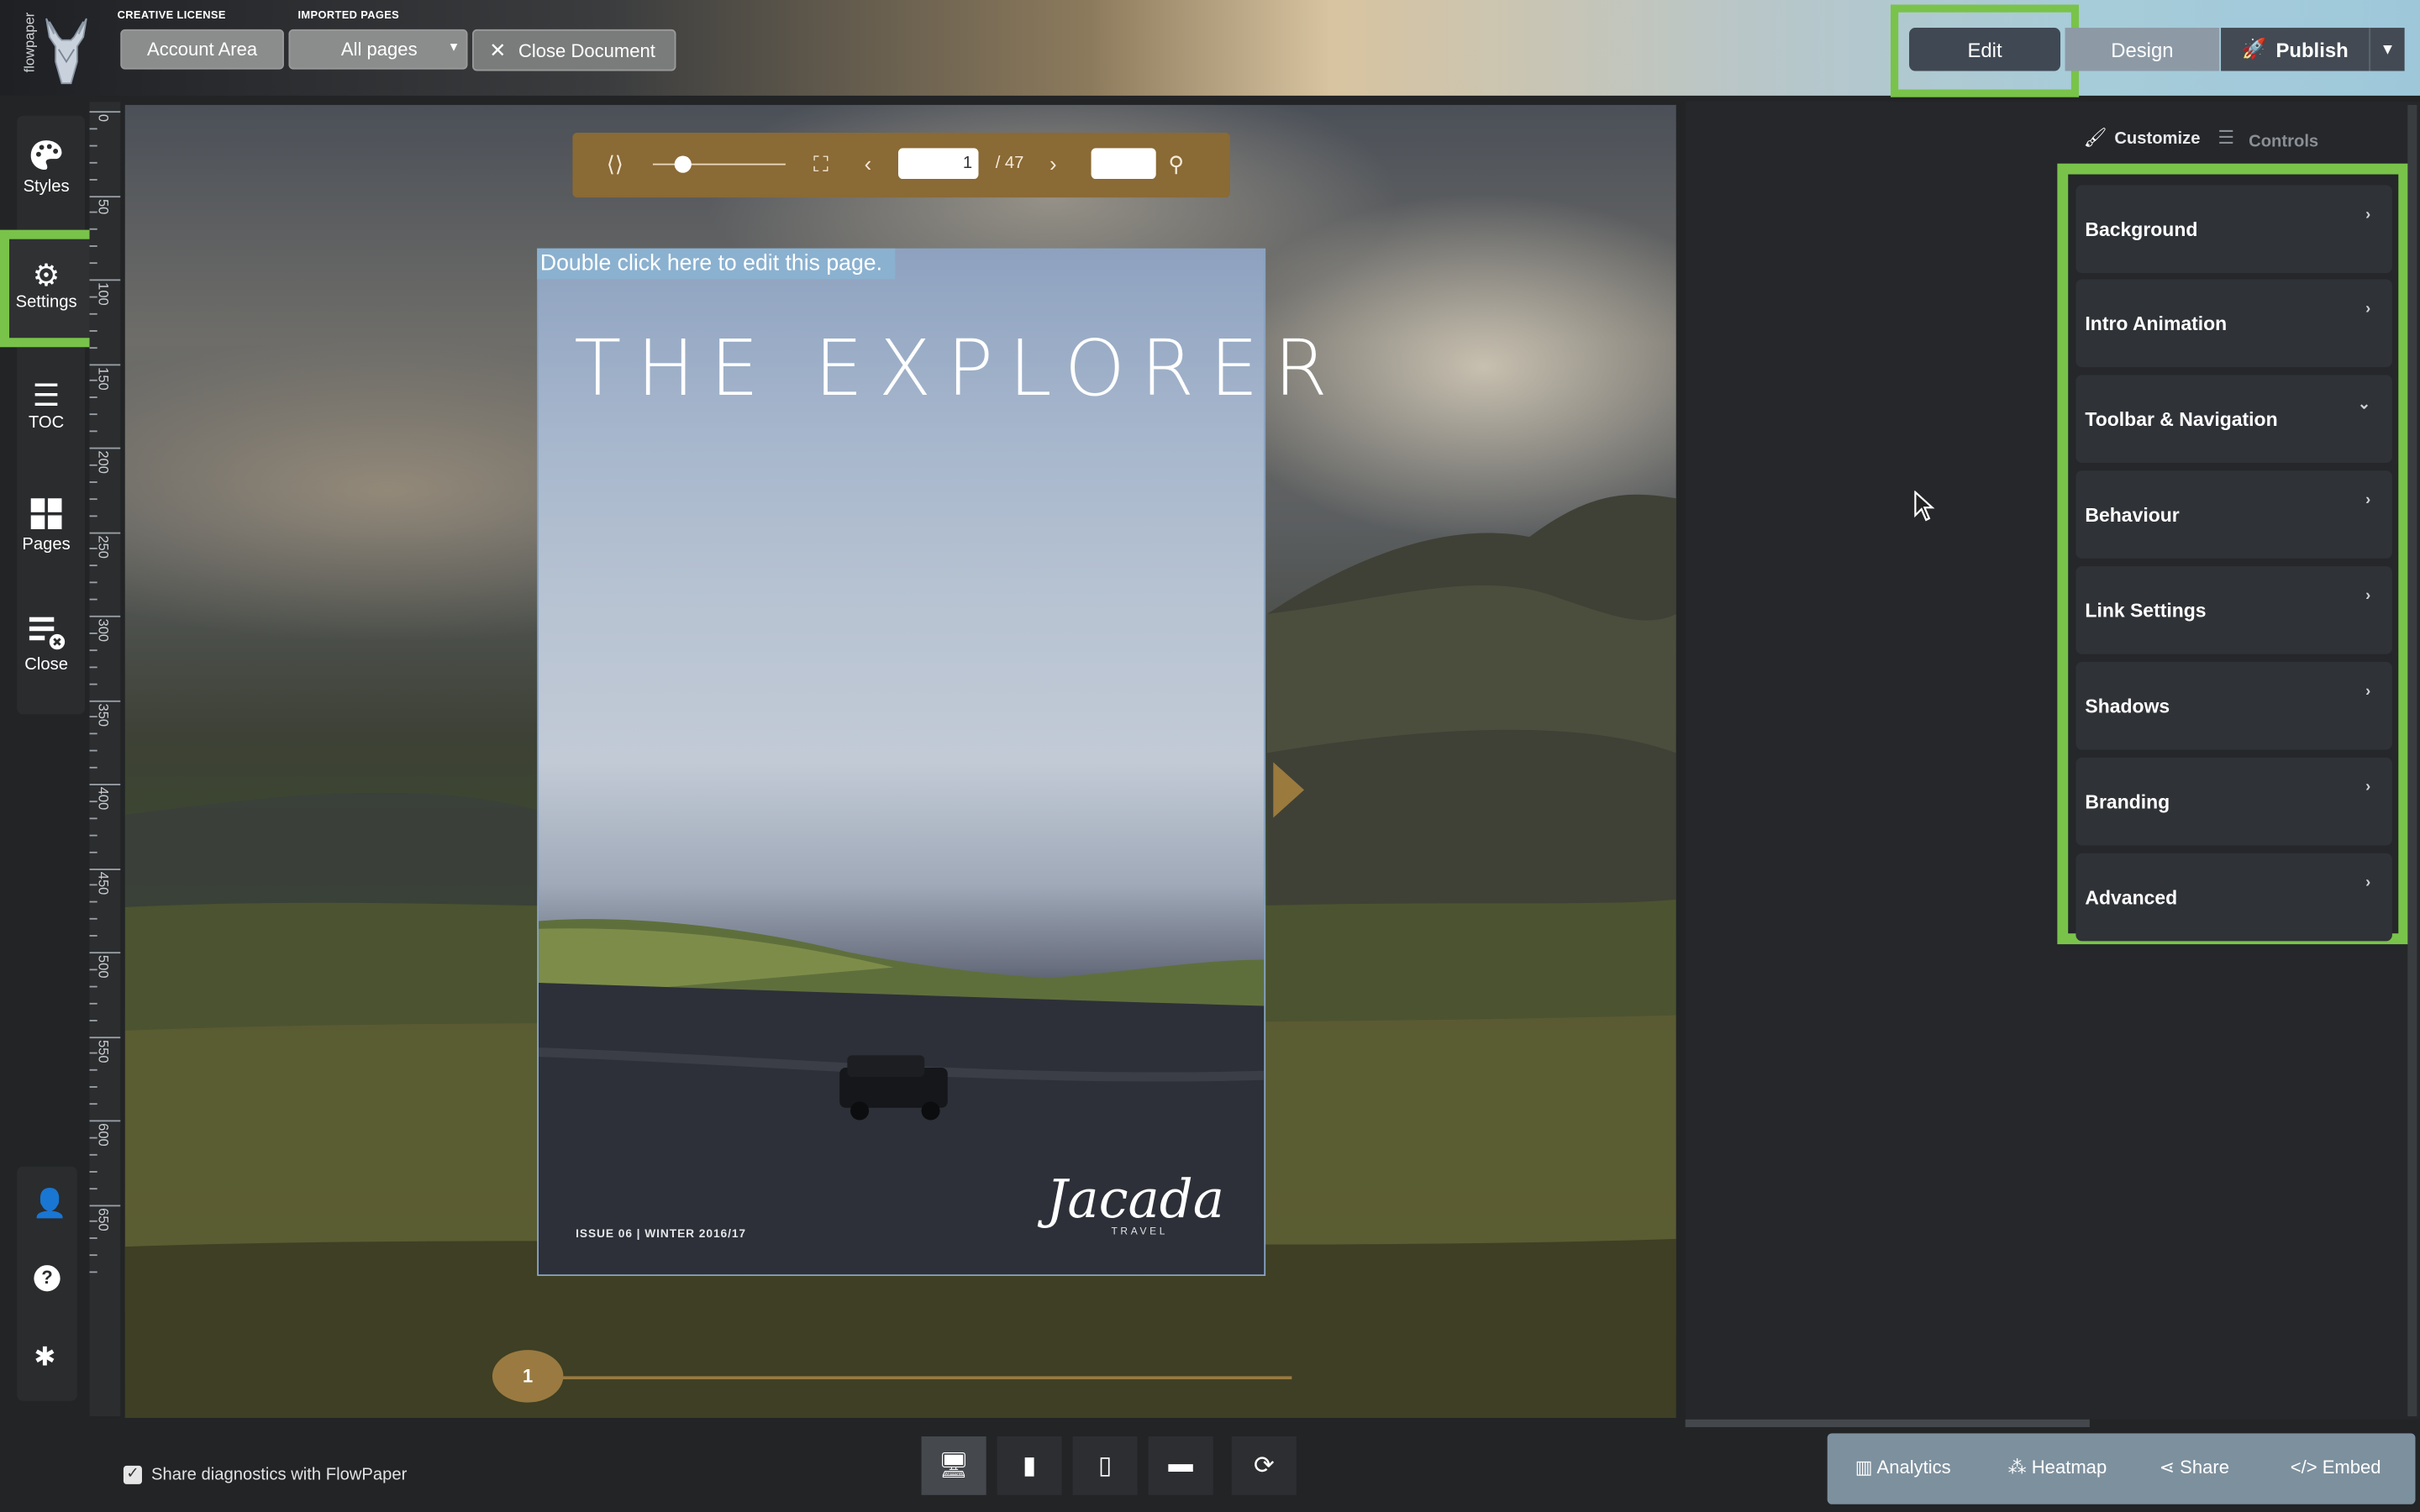 The image size is (2420, 1512). I want to click on ruler-label: 150, so click(103, 378).